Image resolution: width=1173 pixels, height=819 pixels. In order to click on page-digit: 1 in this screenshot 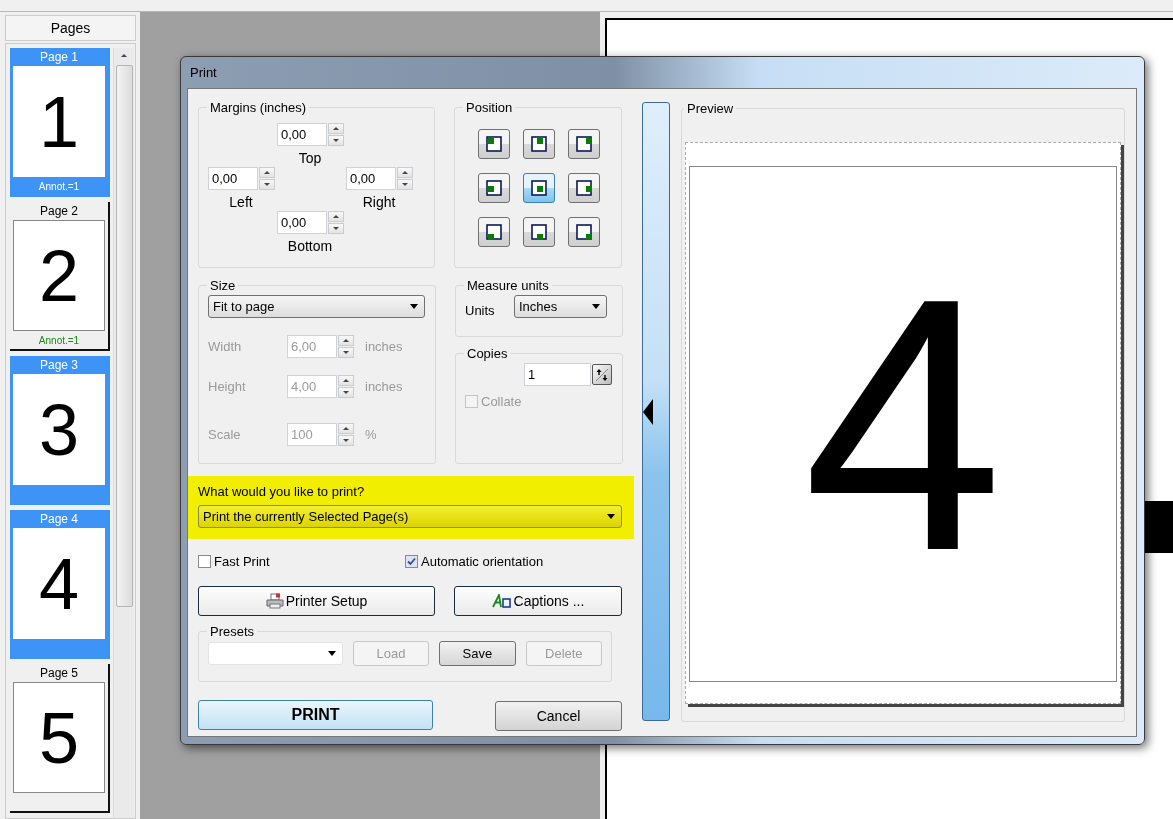, I will do `click(58, 121)`.